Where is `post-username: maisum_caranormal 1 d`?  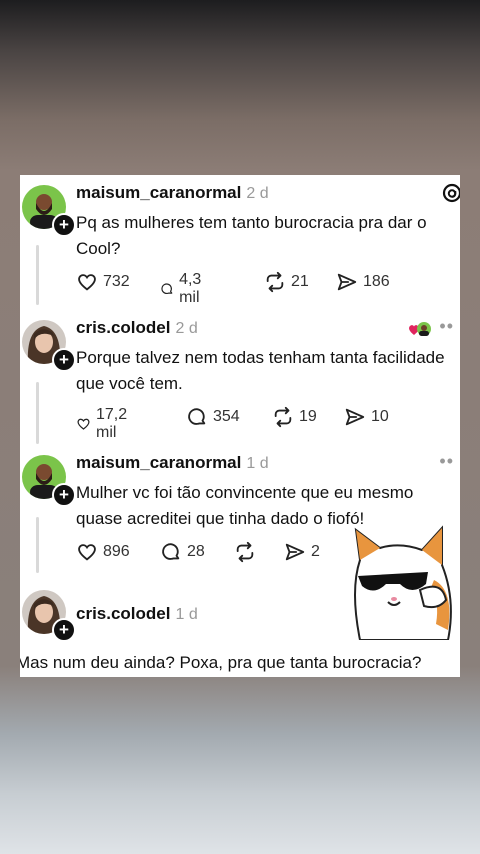
post-username: maisum_caranormal 1 d is located at coordinates (172, 463).